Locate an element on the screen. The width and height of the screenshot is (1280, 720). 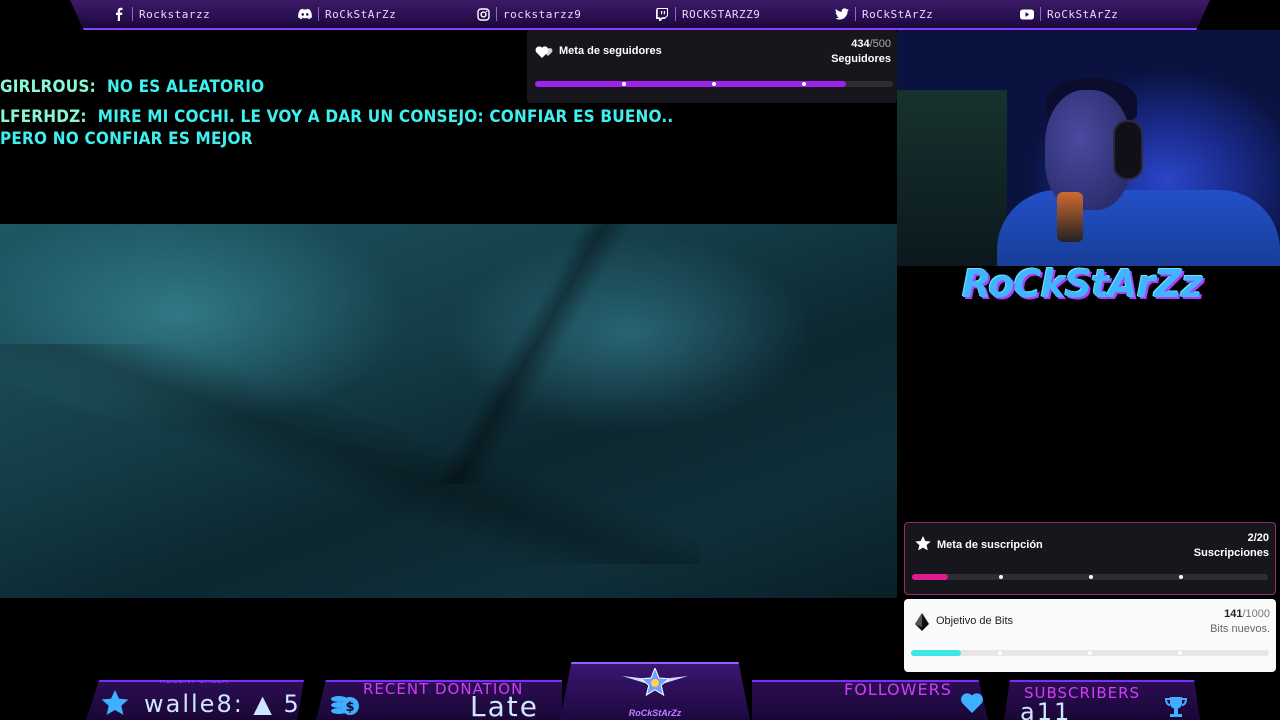
center-emblem: RoCkStArZz is located at coordinates (655, 691).